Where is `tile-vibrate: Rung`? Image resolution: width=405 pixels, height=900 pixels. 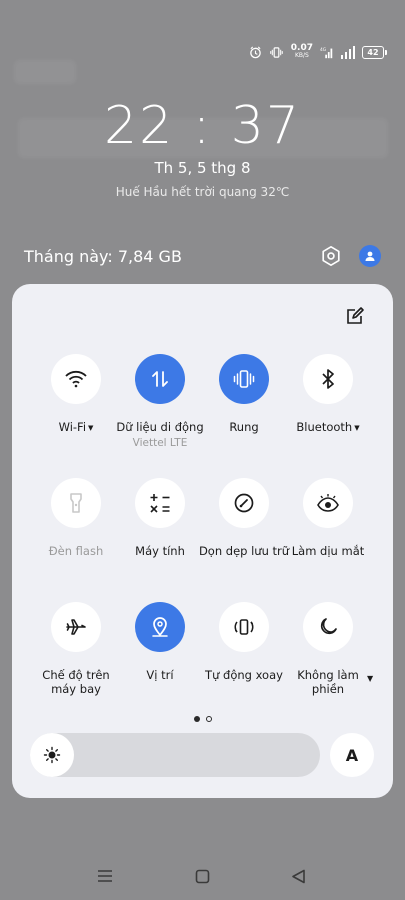
tile-vibrate: Rung is located at coordinates (244, 394).